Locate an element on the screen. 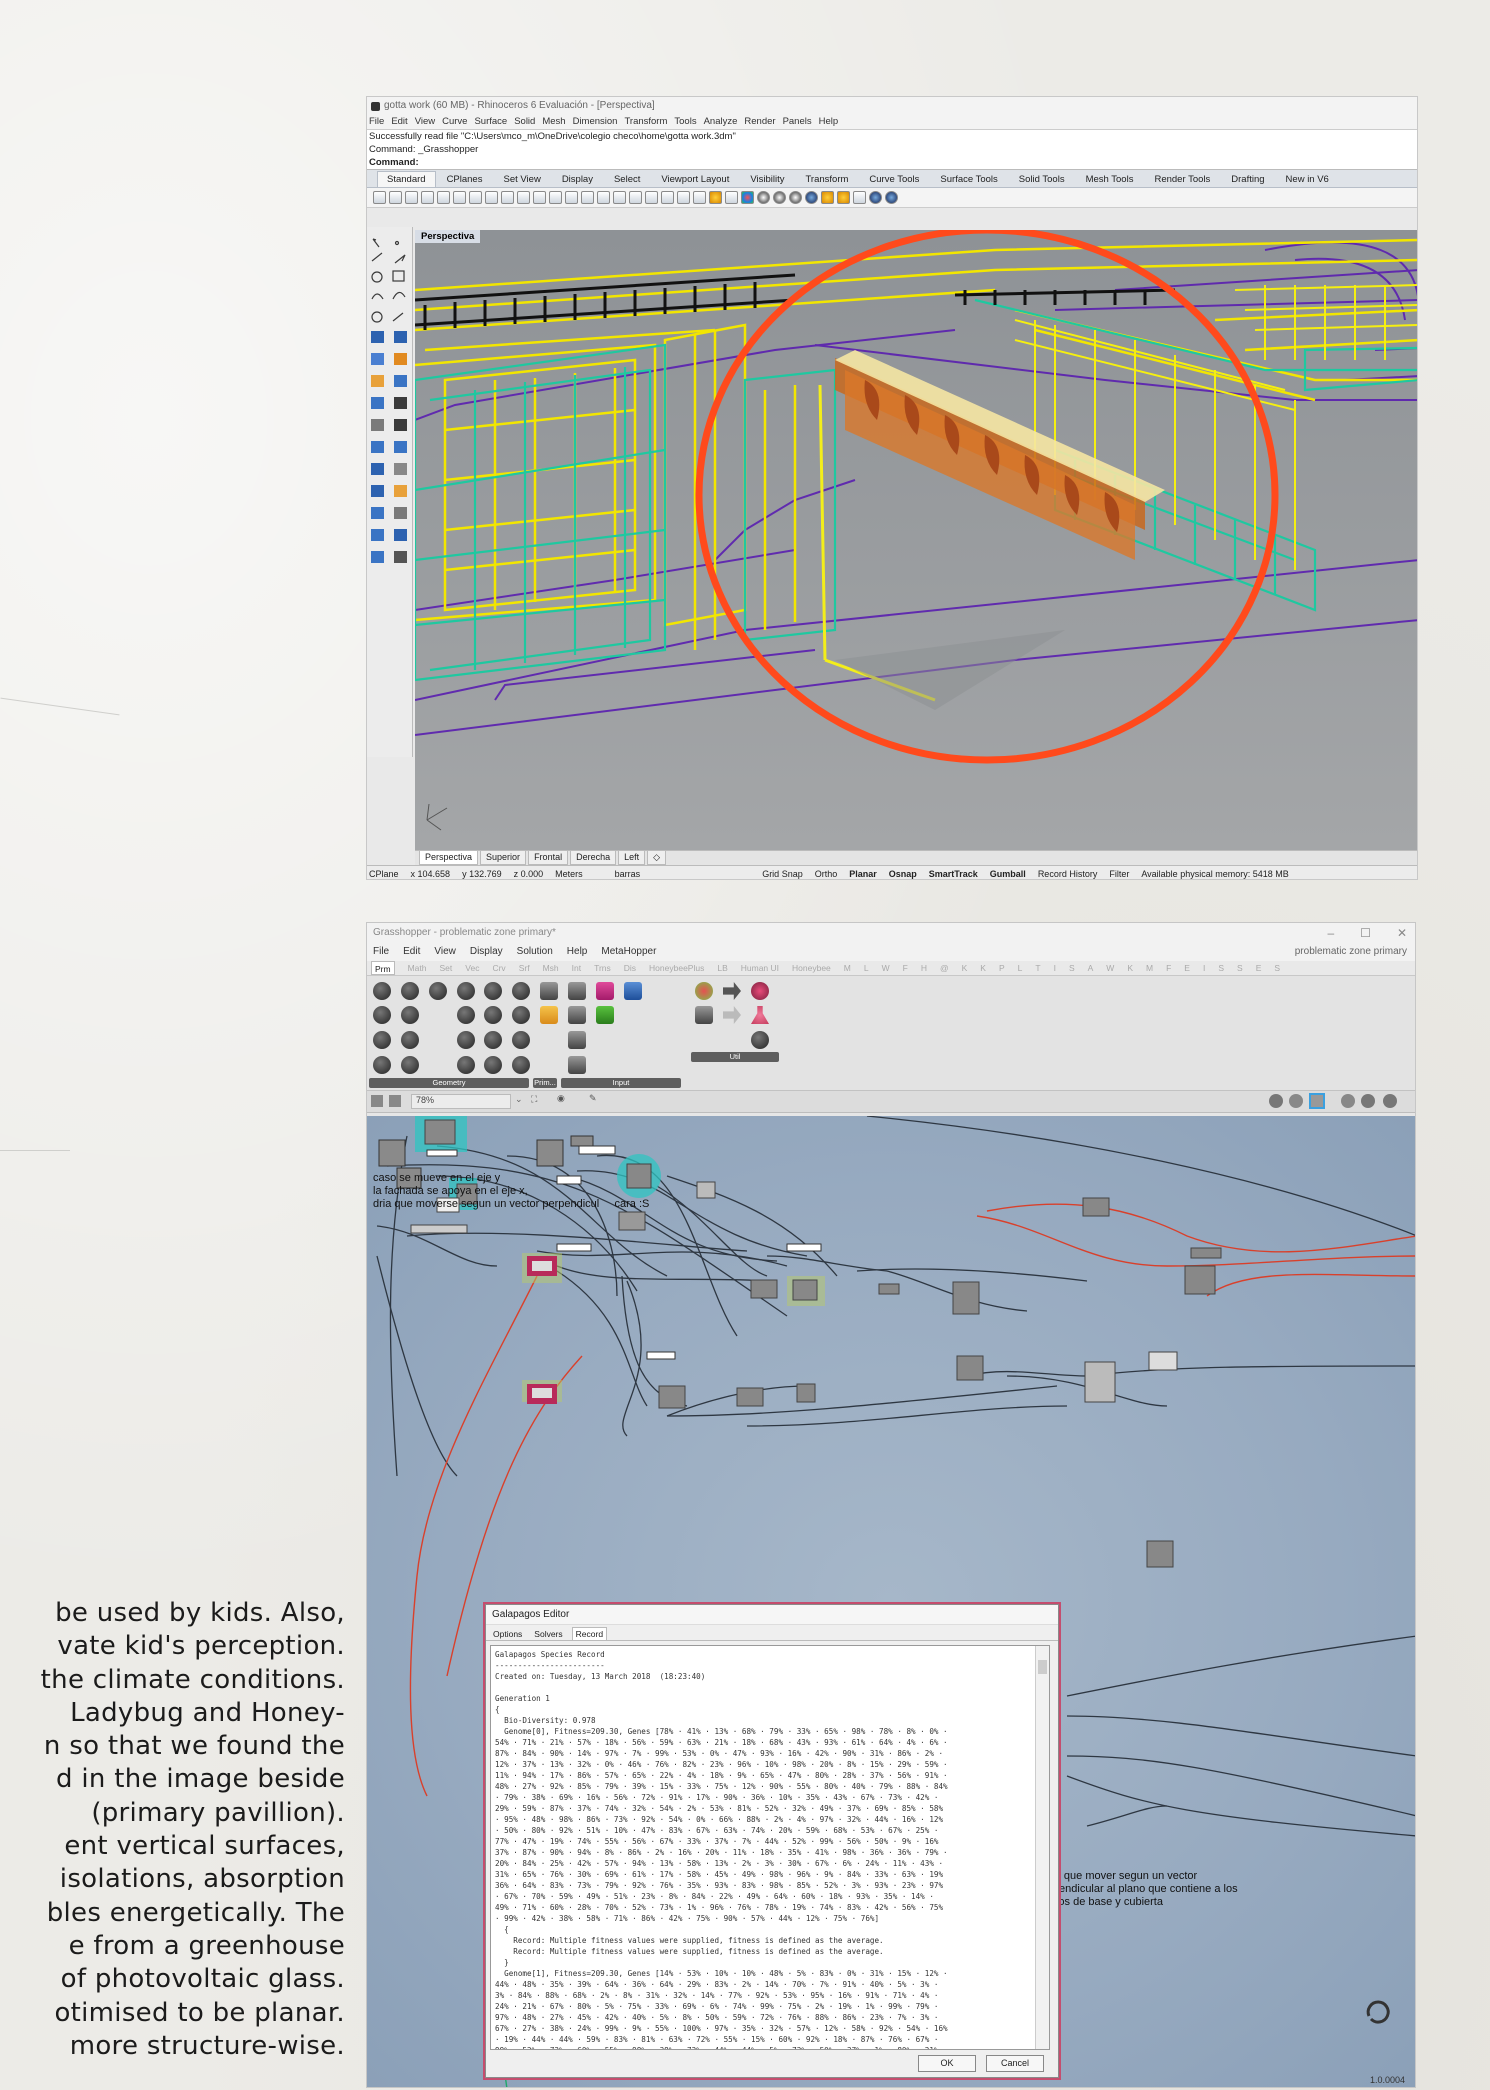 The height and width of the screenshot is (2090, 1490). group-input: Input is located at coordinates (621, 1083).